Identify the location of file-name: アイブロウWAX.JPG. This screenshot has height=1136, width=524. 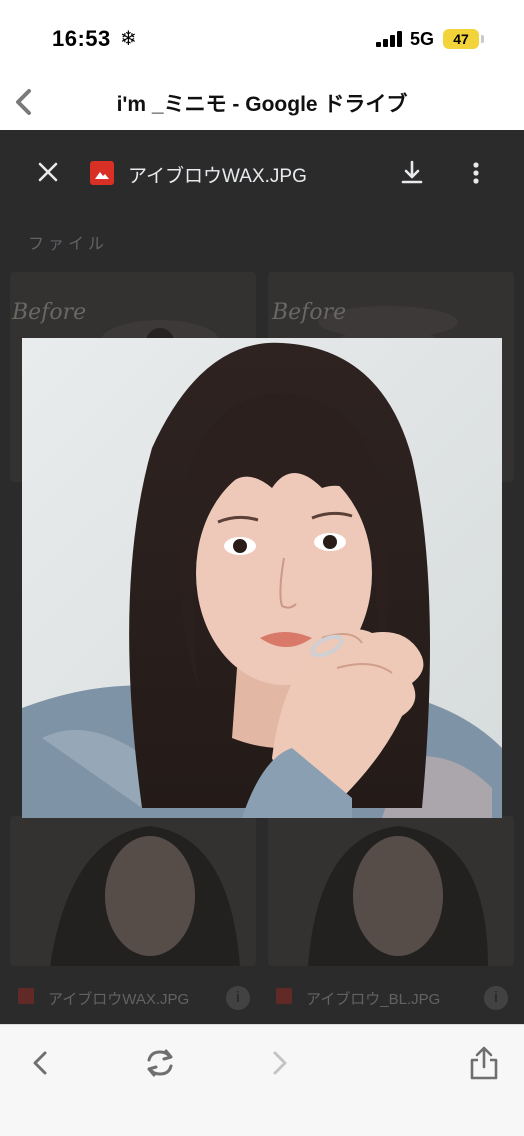
(217, 176).